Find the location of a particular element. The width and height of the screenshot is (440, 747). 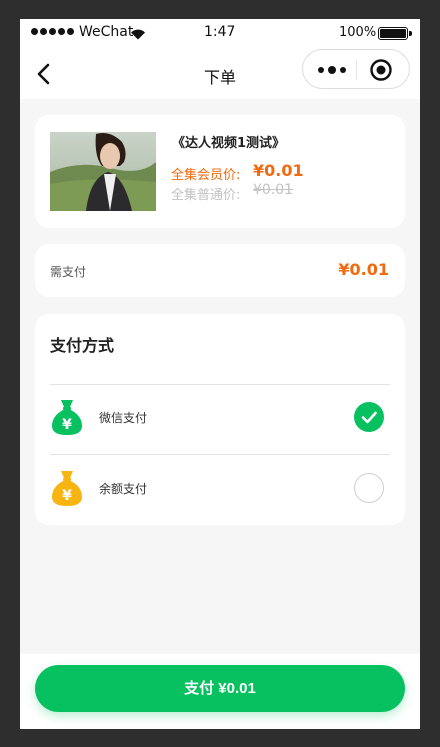

payment-option-label: 余额支付 is located at coordinates (123, 489).